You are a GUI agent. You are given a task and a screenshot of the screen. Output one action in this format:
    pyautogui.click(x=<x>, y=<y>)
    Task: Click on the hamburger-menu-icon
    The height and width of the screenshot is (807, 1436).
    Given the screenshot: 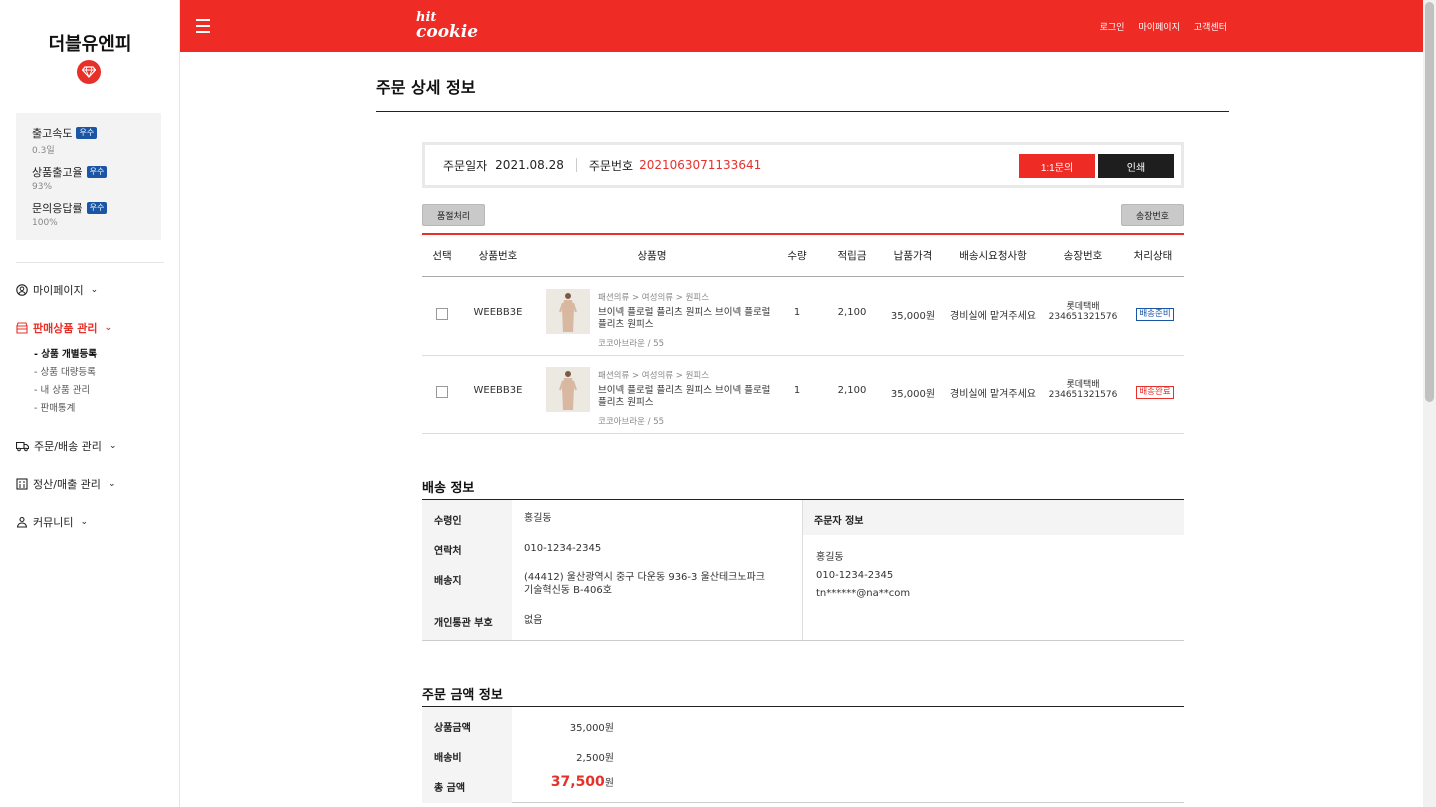 What is the action you would take?
    pyautogui.click(x=203, y=26)
    